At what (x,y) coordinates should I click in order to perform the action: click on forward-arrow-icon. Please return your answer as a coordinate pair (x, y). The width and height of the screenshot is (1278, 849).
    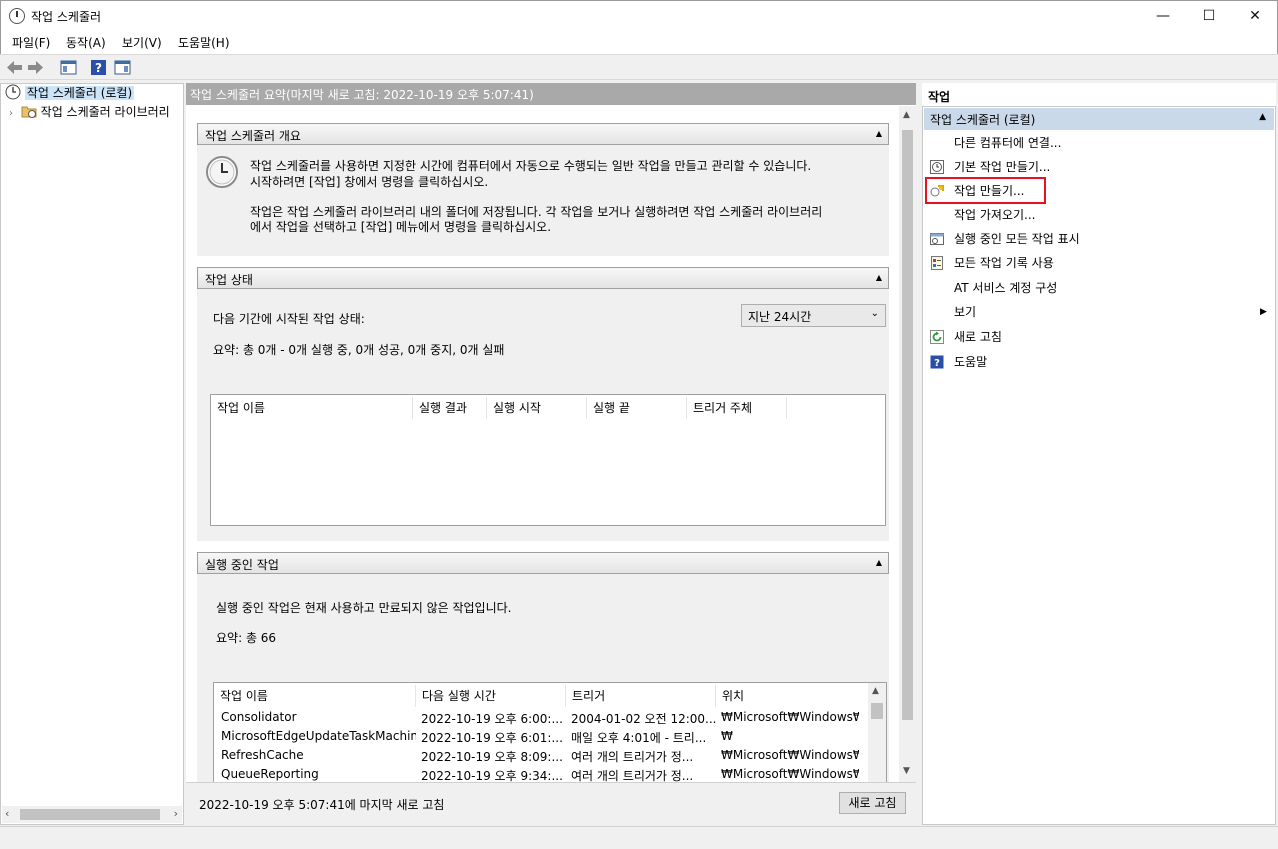
    Looking at the image, I should click on (35, 67).